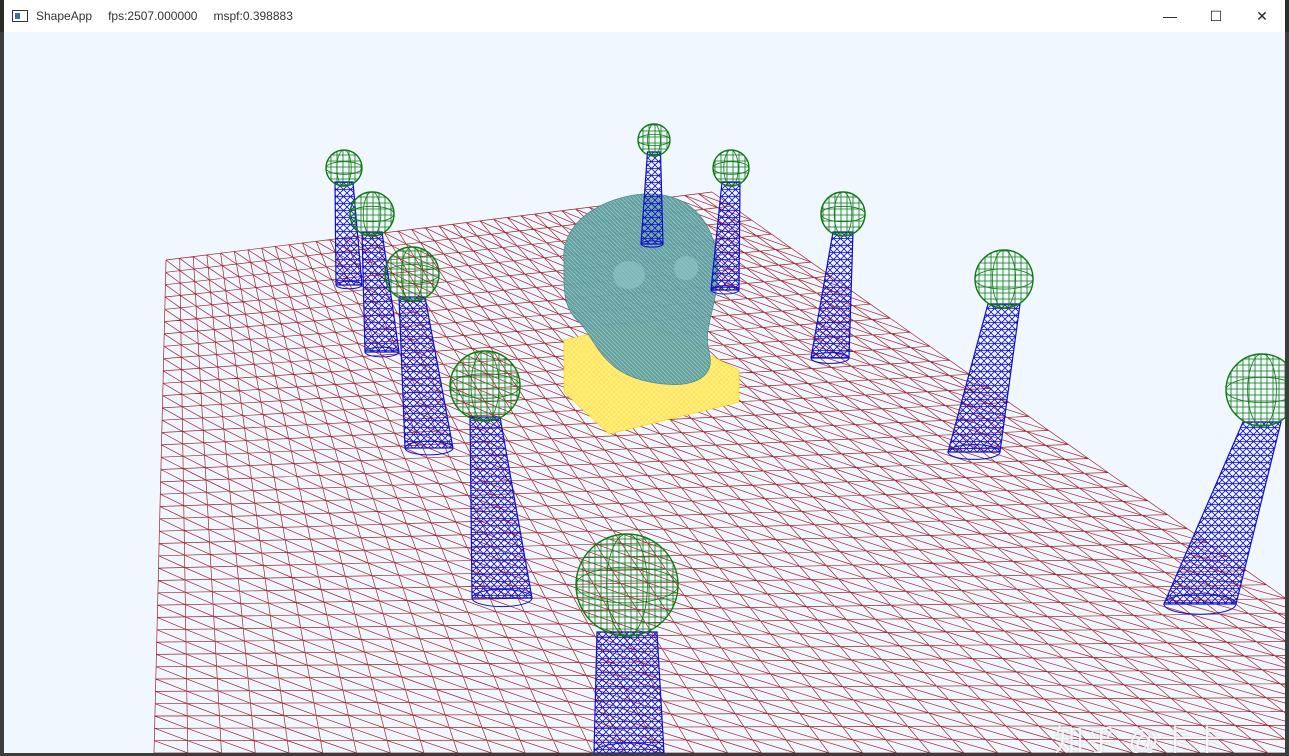 This screenshot has width=1289, height=756. Describe the element at coordinates (1287, 394) in the screenshot. I see `right-window-border` at that location.